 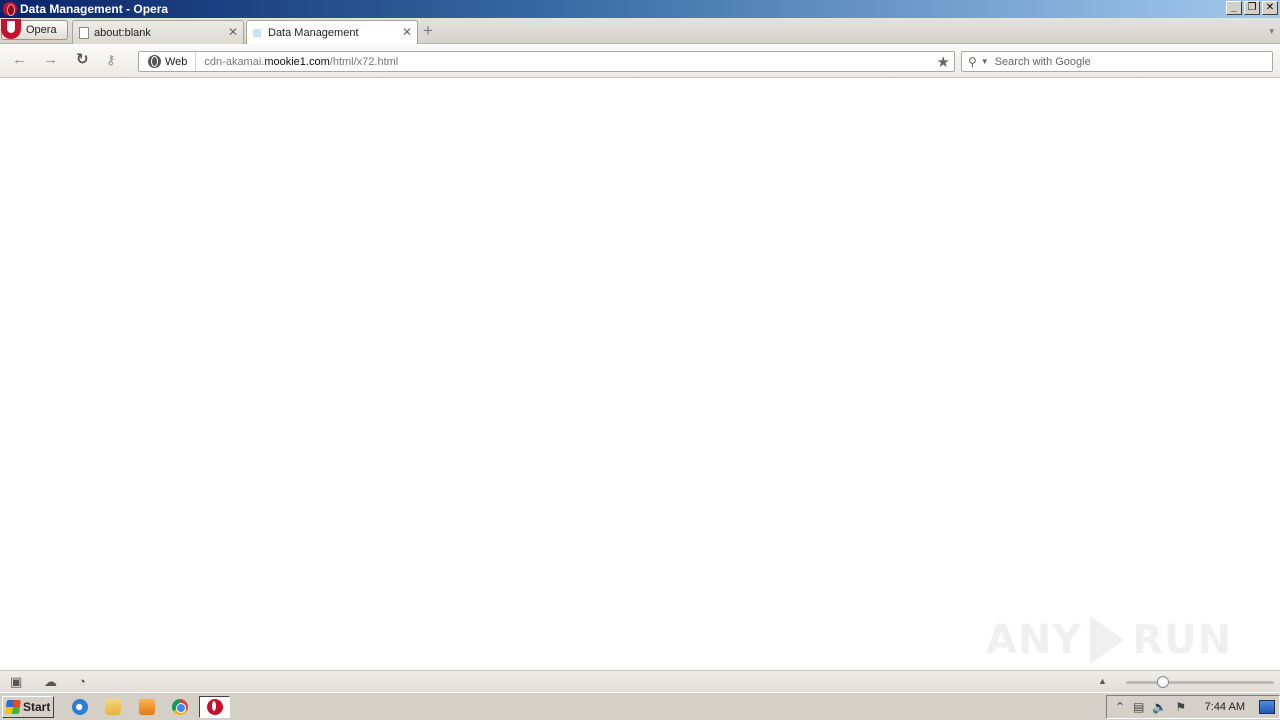 What do you see at coordinates (1200, 682) in the screenshot?
I see `zoom-slider-track` at bounding box center [1200, 682].